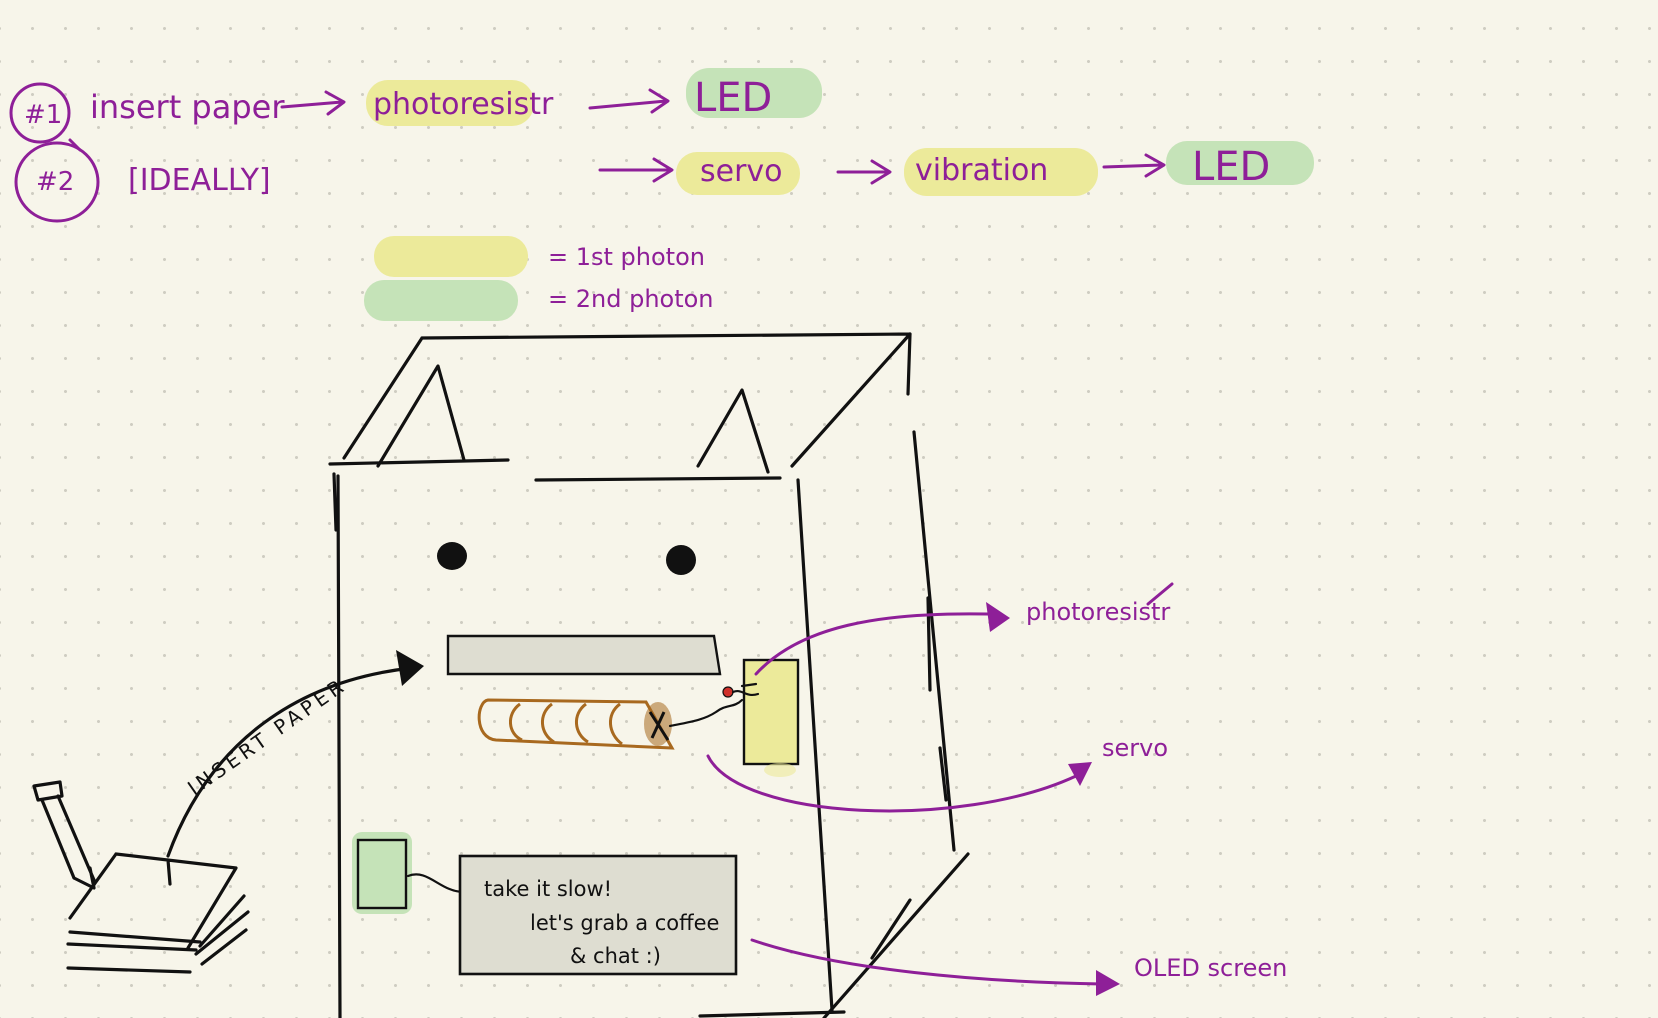 Image resolution: width=1658 pixels, height=1018 pixels. Describe the element at coordinates (631, 299) in the screenshot. I see `legend-second: = 2nd photon` at that location.